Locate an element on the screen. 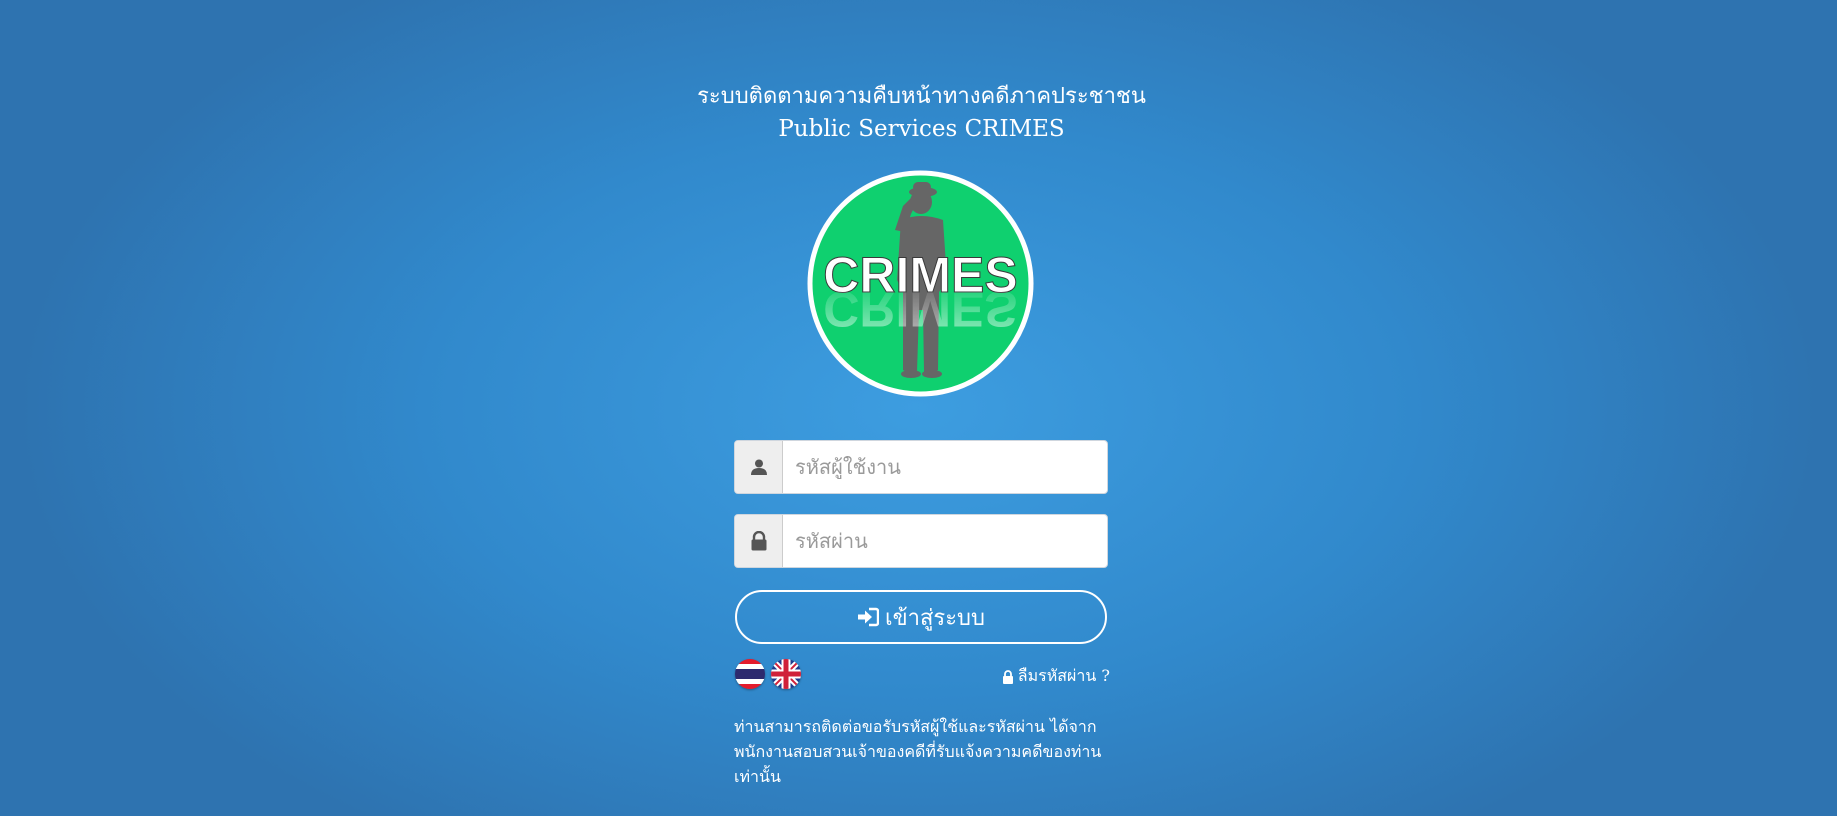 This screenshot has width=1837, height=816. user-icon is located at coordinates (759, 467).